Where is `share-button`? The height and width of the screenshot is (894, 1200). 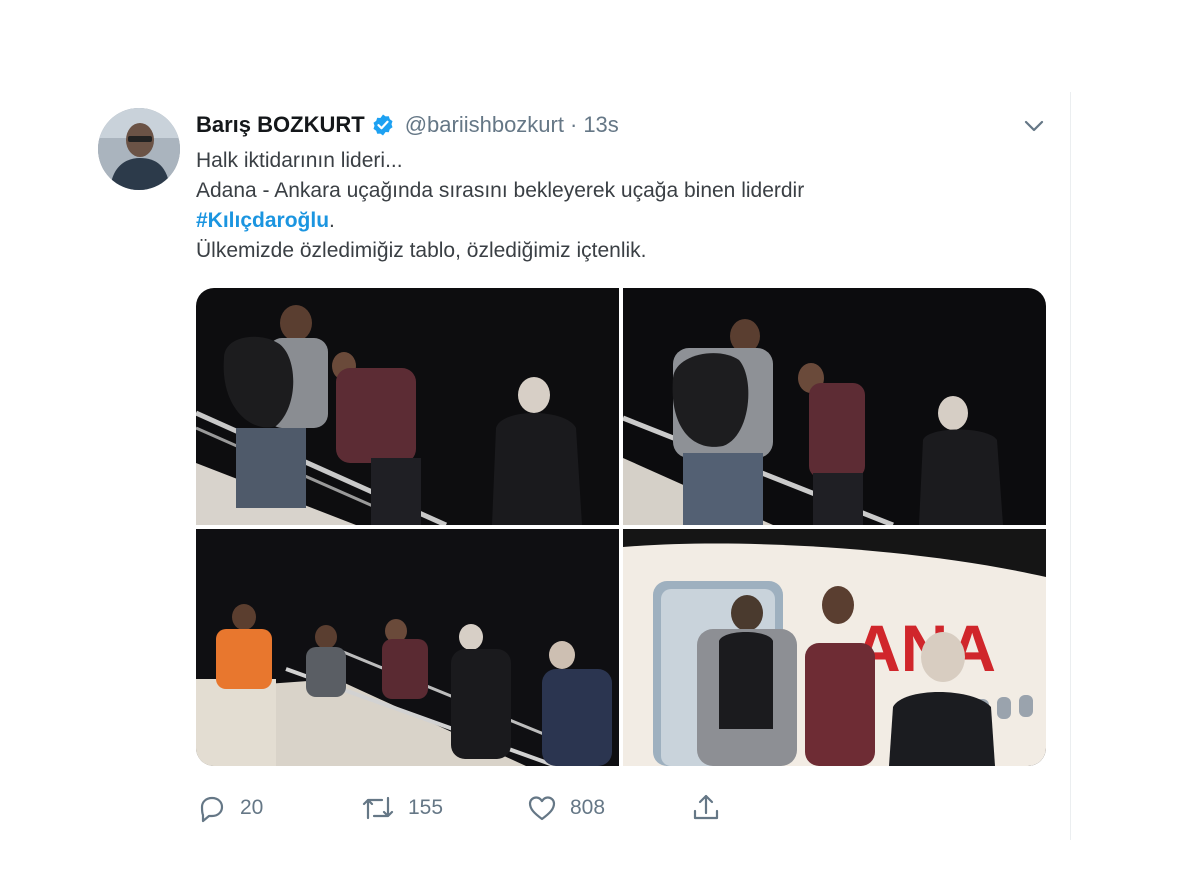
share-button is located at coordinates (706, 808).